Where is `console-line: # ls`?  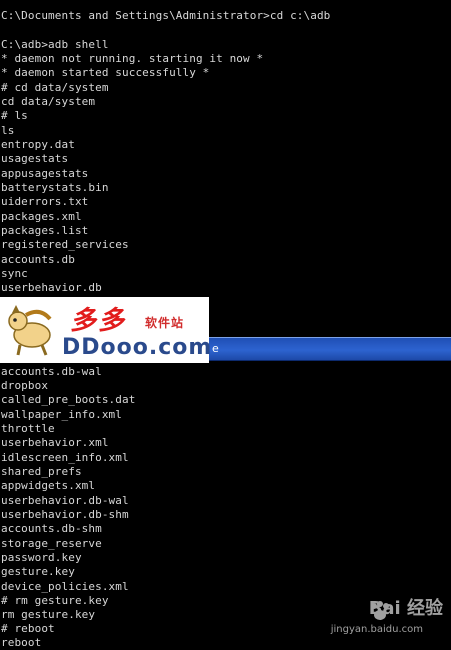
console-line: # ls is located at coordinates (14, 115).